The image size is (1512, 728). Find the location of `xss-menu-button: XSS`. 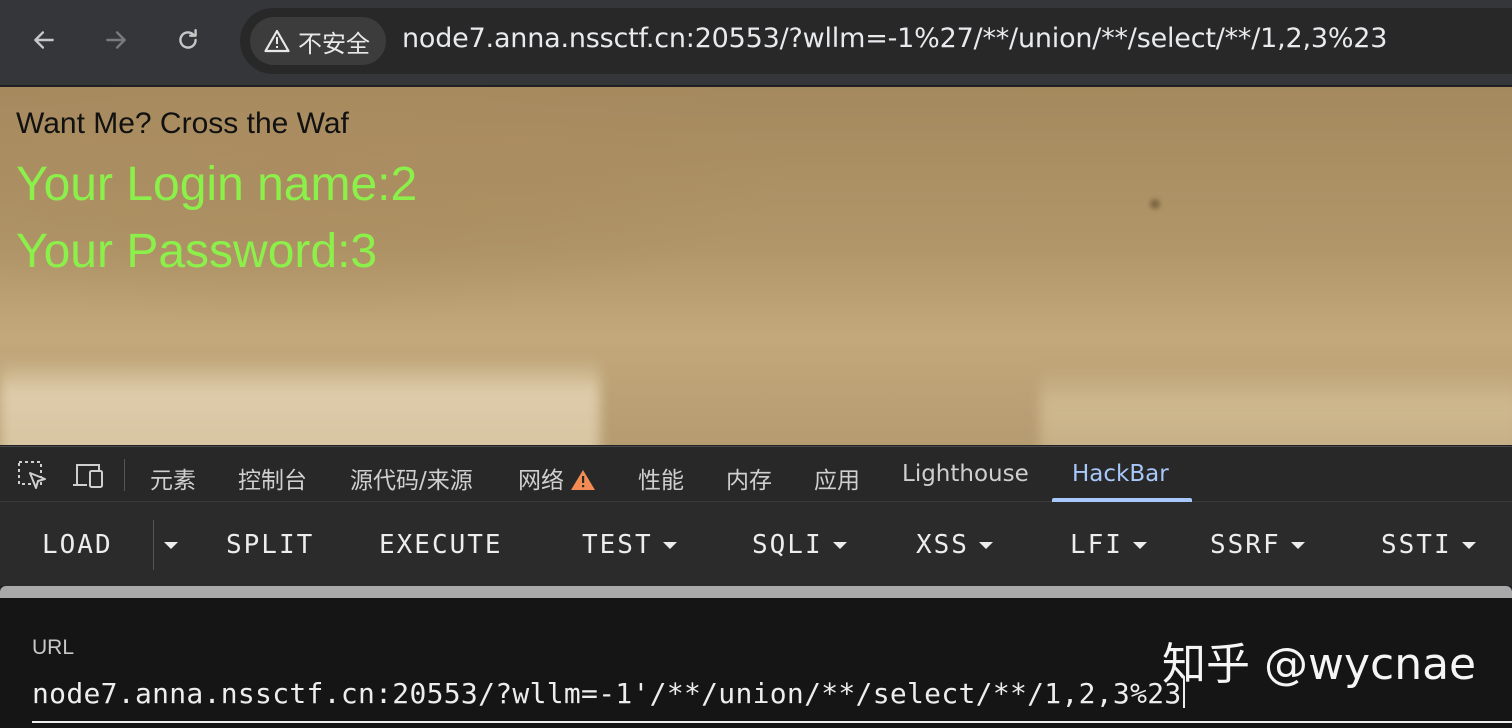

xss-menu-button: XSS is located at coordinates (954, 545).